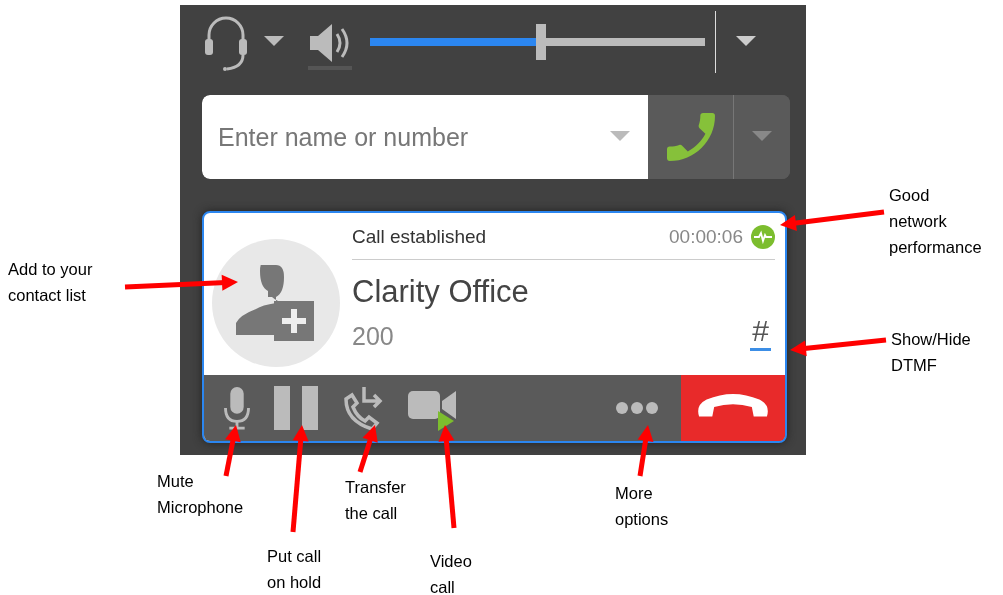  What do you see at coordinates (294, 569) in the screenshot?
I see `annotation-label: Put call on hold` at bounding box center [294, 569].